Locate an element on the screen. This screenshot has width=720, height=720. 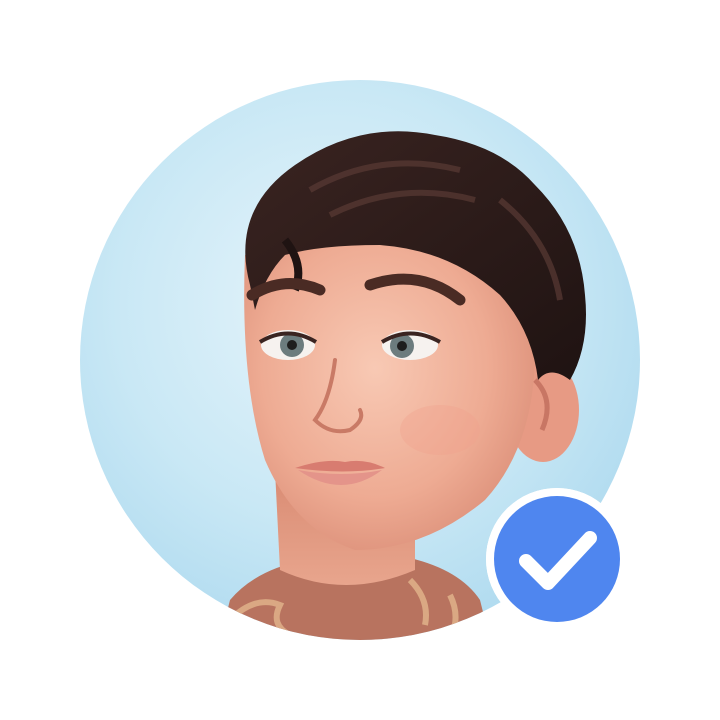
verified-badge is located at coordinates (557, 559).